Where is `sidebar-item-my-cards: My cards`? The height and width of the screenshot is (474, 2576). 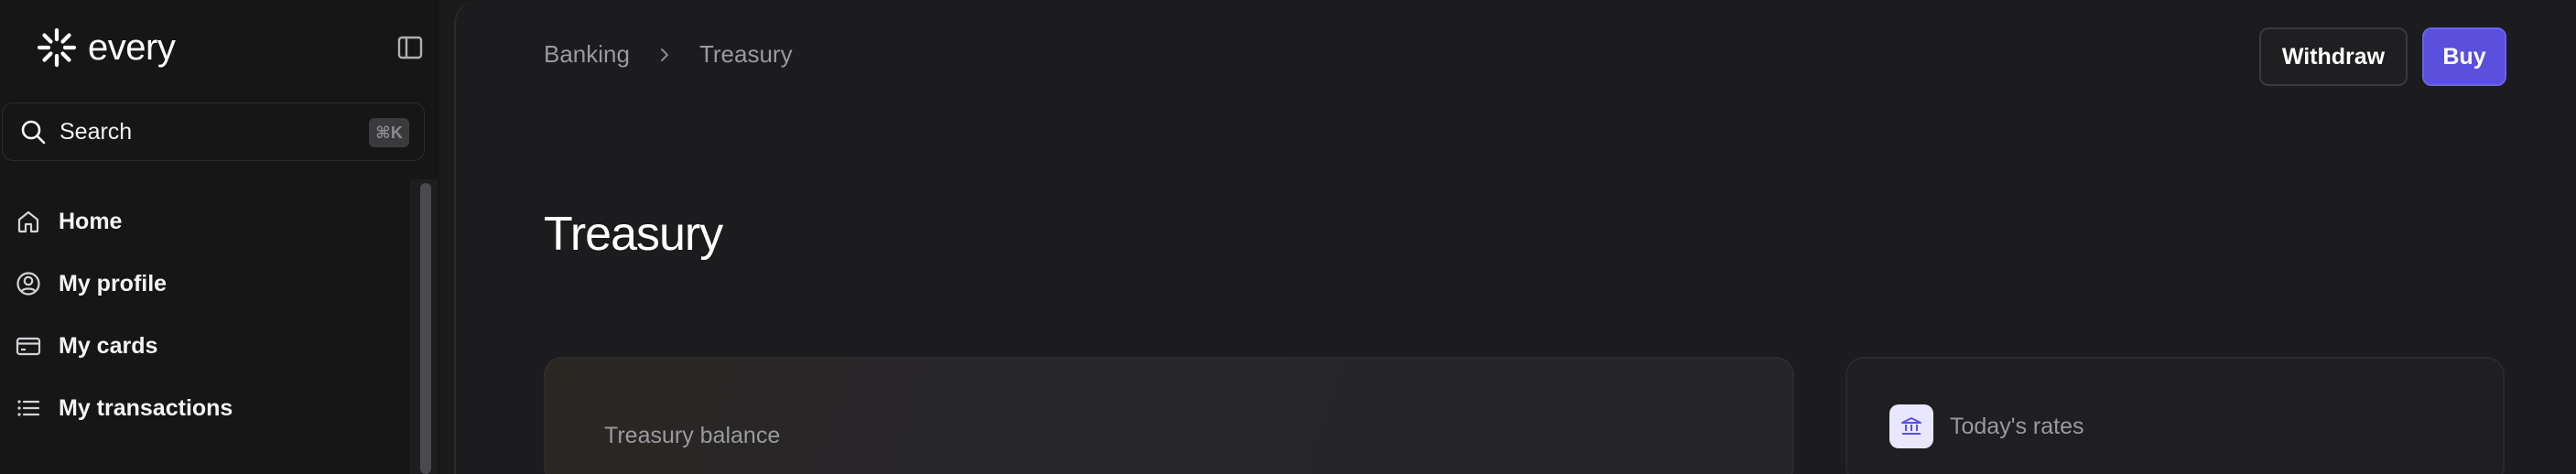
sidebar-item-my-cards: My cards is located at coordinates (205, 346).